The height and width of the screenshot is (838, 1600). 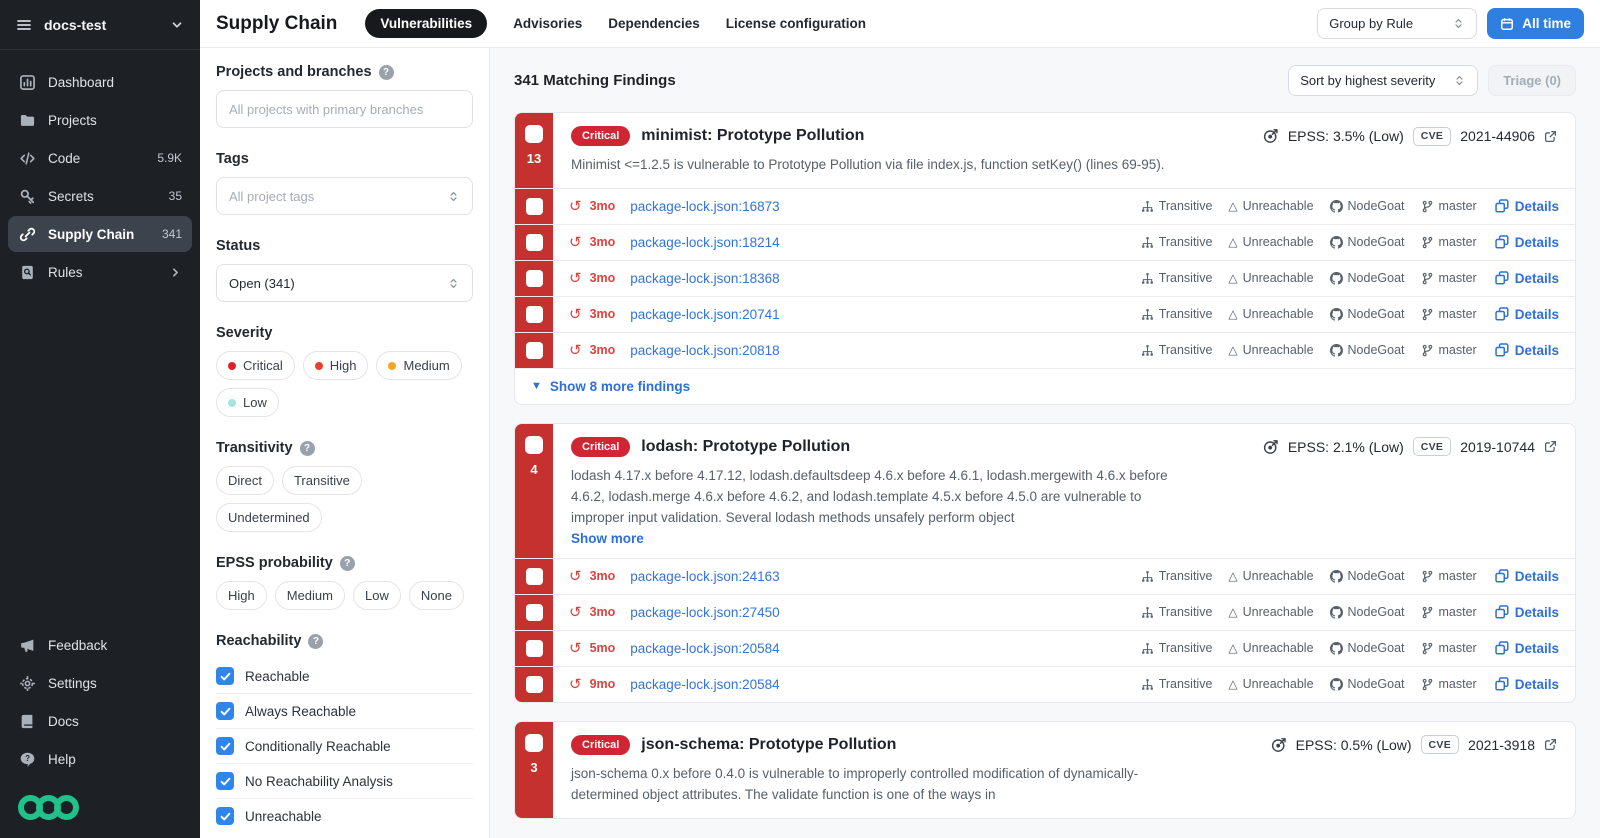 What do you see at coordinates (768, 745) in the screenshot?
I see `finding-title: json-schema: Prototype Pollution` at bounding box center [768, 745].